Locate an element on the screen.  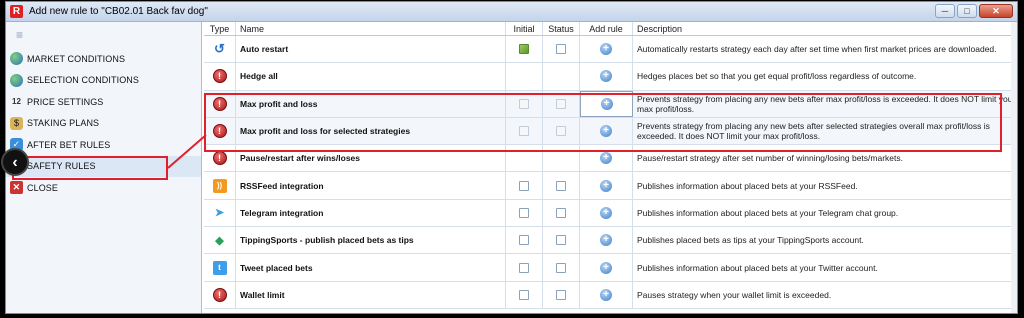
type-cell: )) is located at coordinates (220, 185).